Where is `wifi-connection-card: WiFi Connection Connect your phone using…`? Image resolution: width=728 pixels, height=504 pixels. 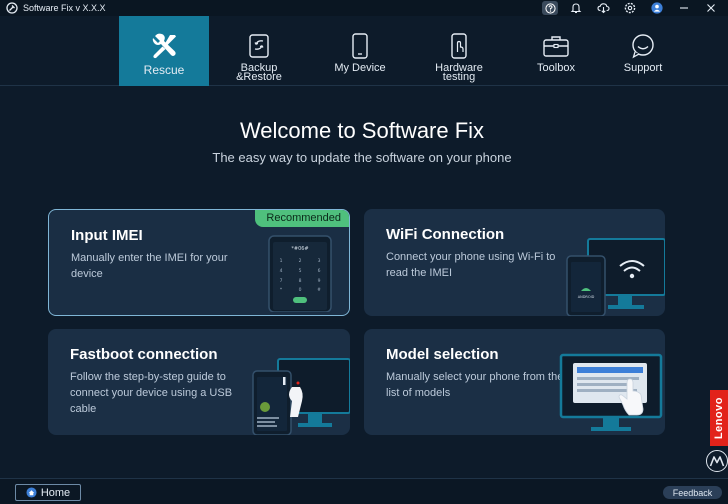
wifi-connection-card: WiFi Connection Connect your phone using… is located at coordinates (514, 262).